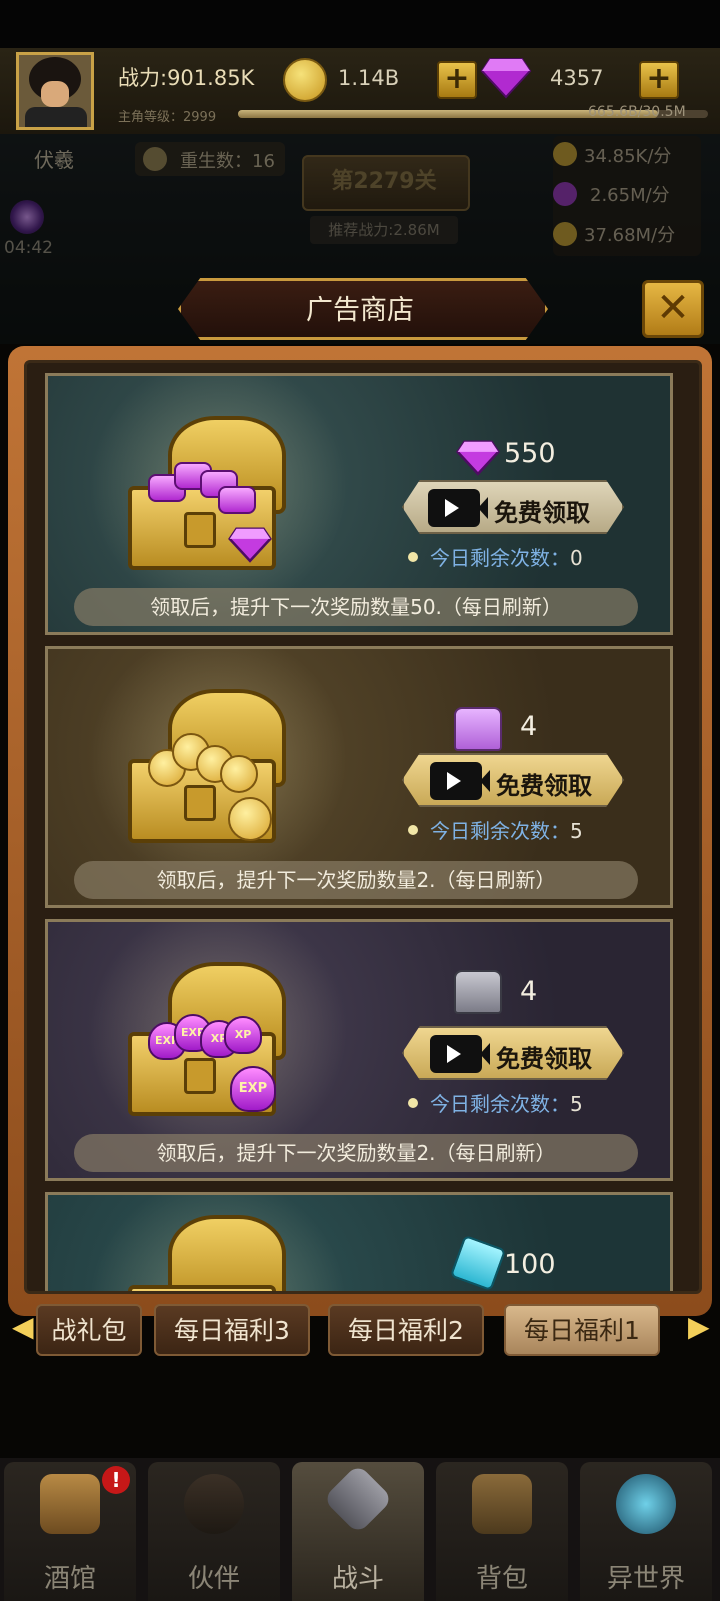  What do you see at coordinates (506, 558) in the screenshot?
I see `remaining-count: 今日剩余次数：0` at bounding box center [506, 558].